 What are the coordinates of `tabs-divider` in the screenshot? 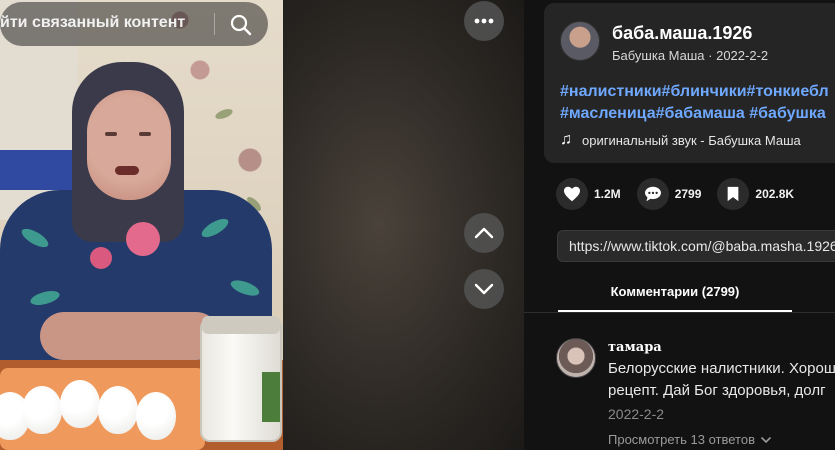 It's located at (679, 312).